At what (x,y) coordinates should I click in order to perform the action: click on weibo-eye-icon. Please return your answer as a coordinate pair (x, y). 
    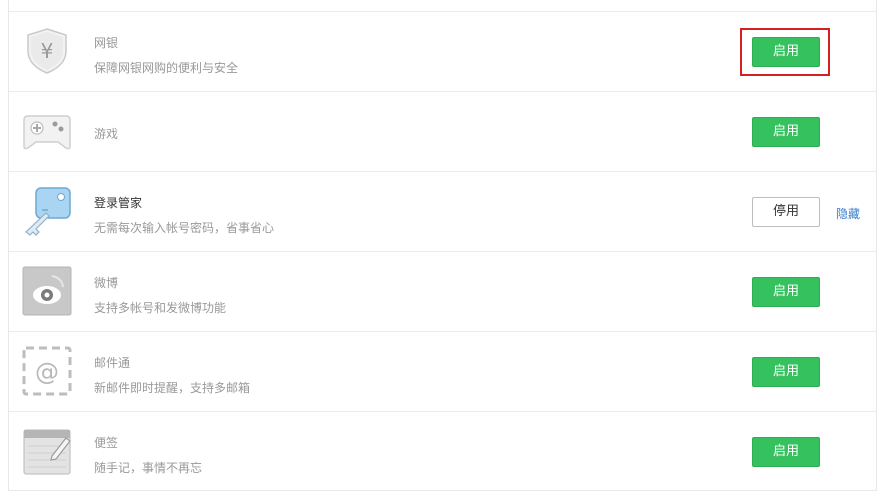
    Looking at the image, I should click on (47, 291).